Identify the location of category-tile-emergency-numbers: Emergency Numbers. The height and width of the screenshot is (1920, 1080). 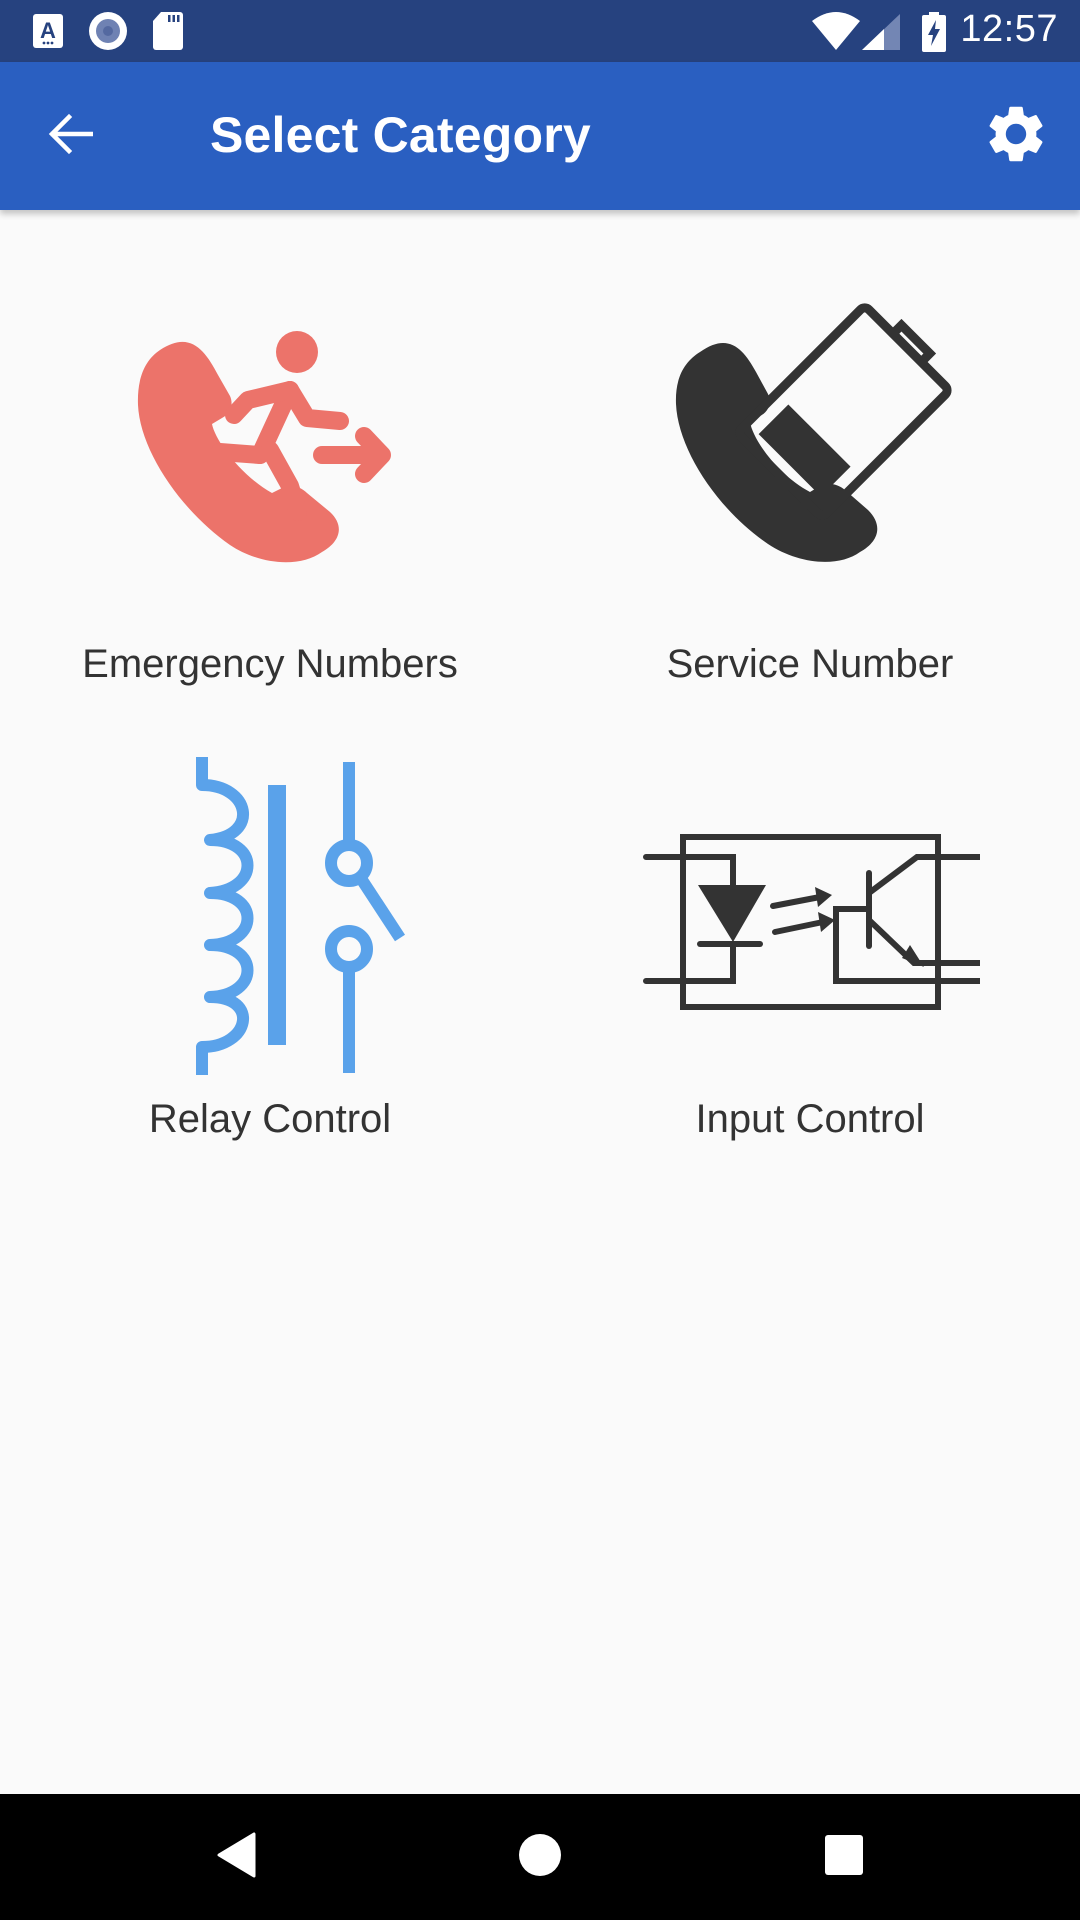
(270, 488).